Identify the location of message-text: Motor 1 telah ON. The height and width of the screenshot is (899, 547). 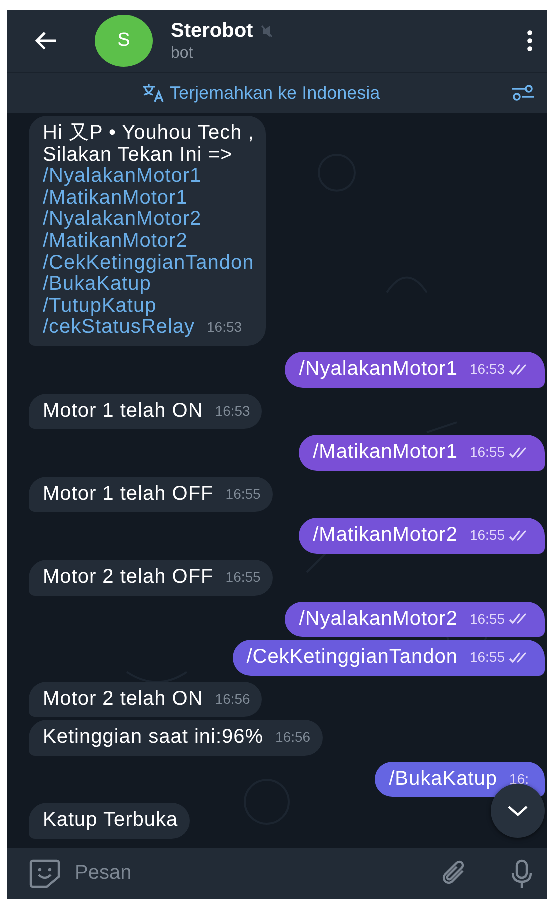
(123, 411).